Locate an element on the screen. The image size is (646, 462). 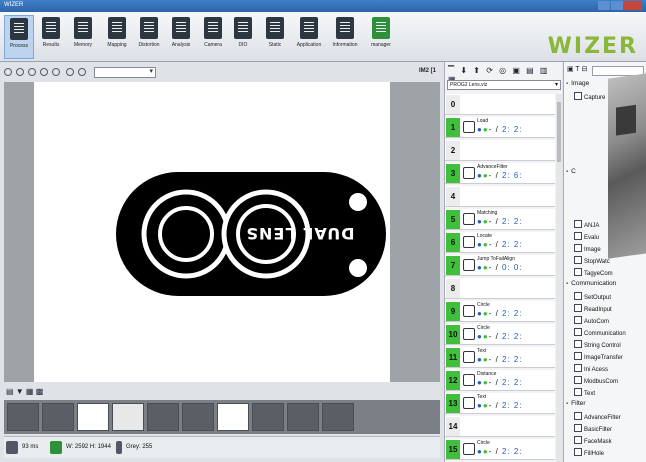
tree-item: Capture is located at coordinates (589, 98).